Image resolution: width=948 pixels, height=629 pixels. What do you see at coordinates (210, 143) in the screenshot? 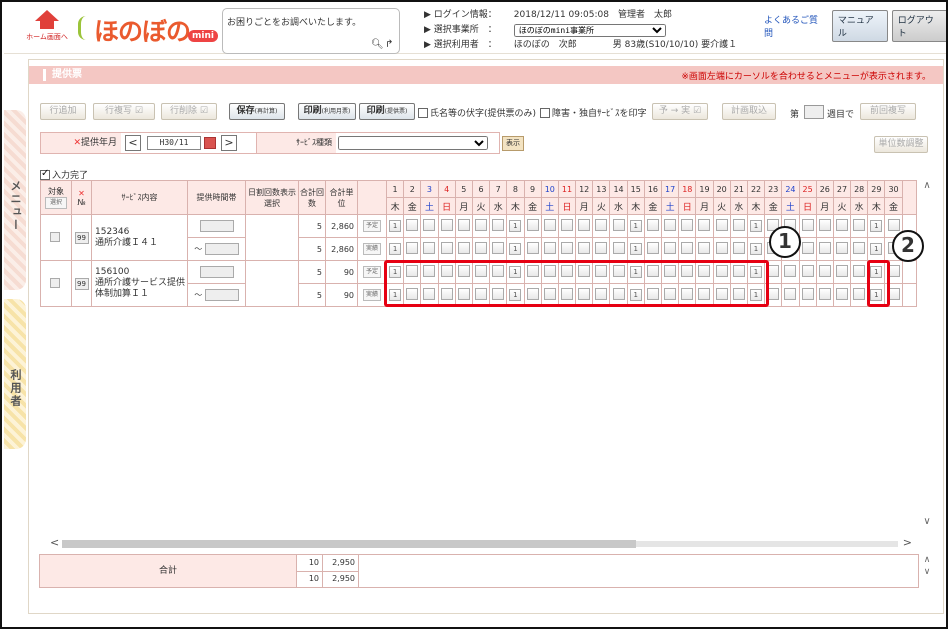
I see `calendar-icon` at bounding box center [210, 143].